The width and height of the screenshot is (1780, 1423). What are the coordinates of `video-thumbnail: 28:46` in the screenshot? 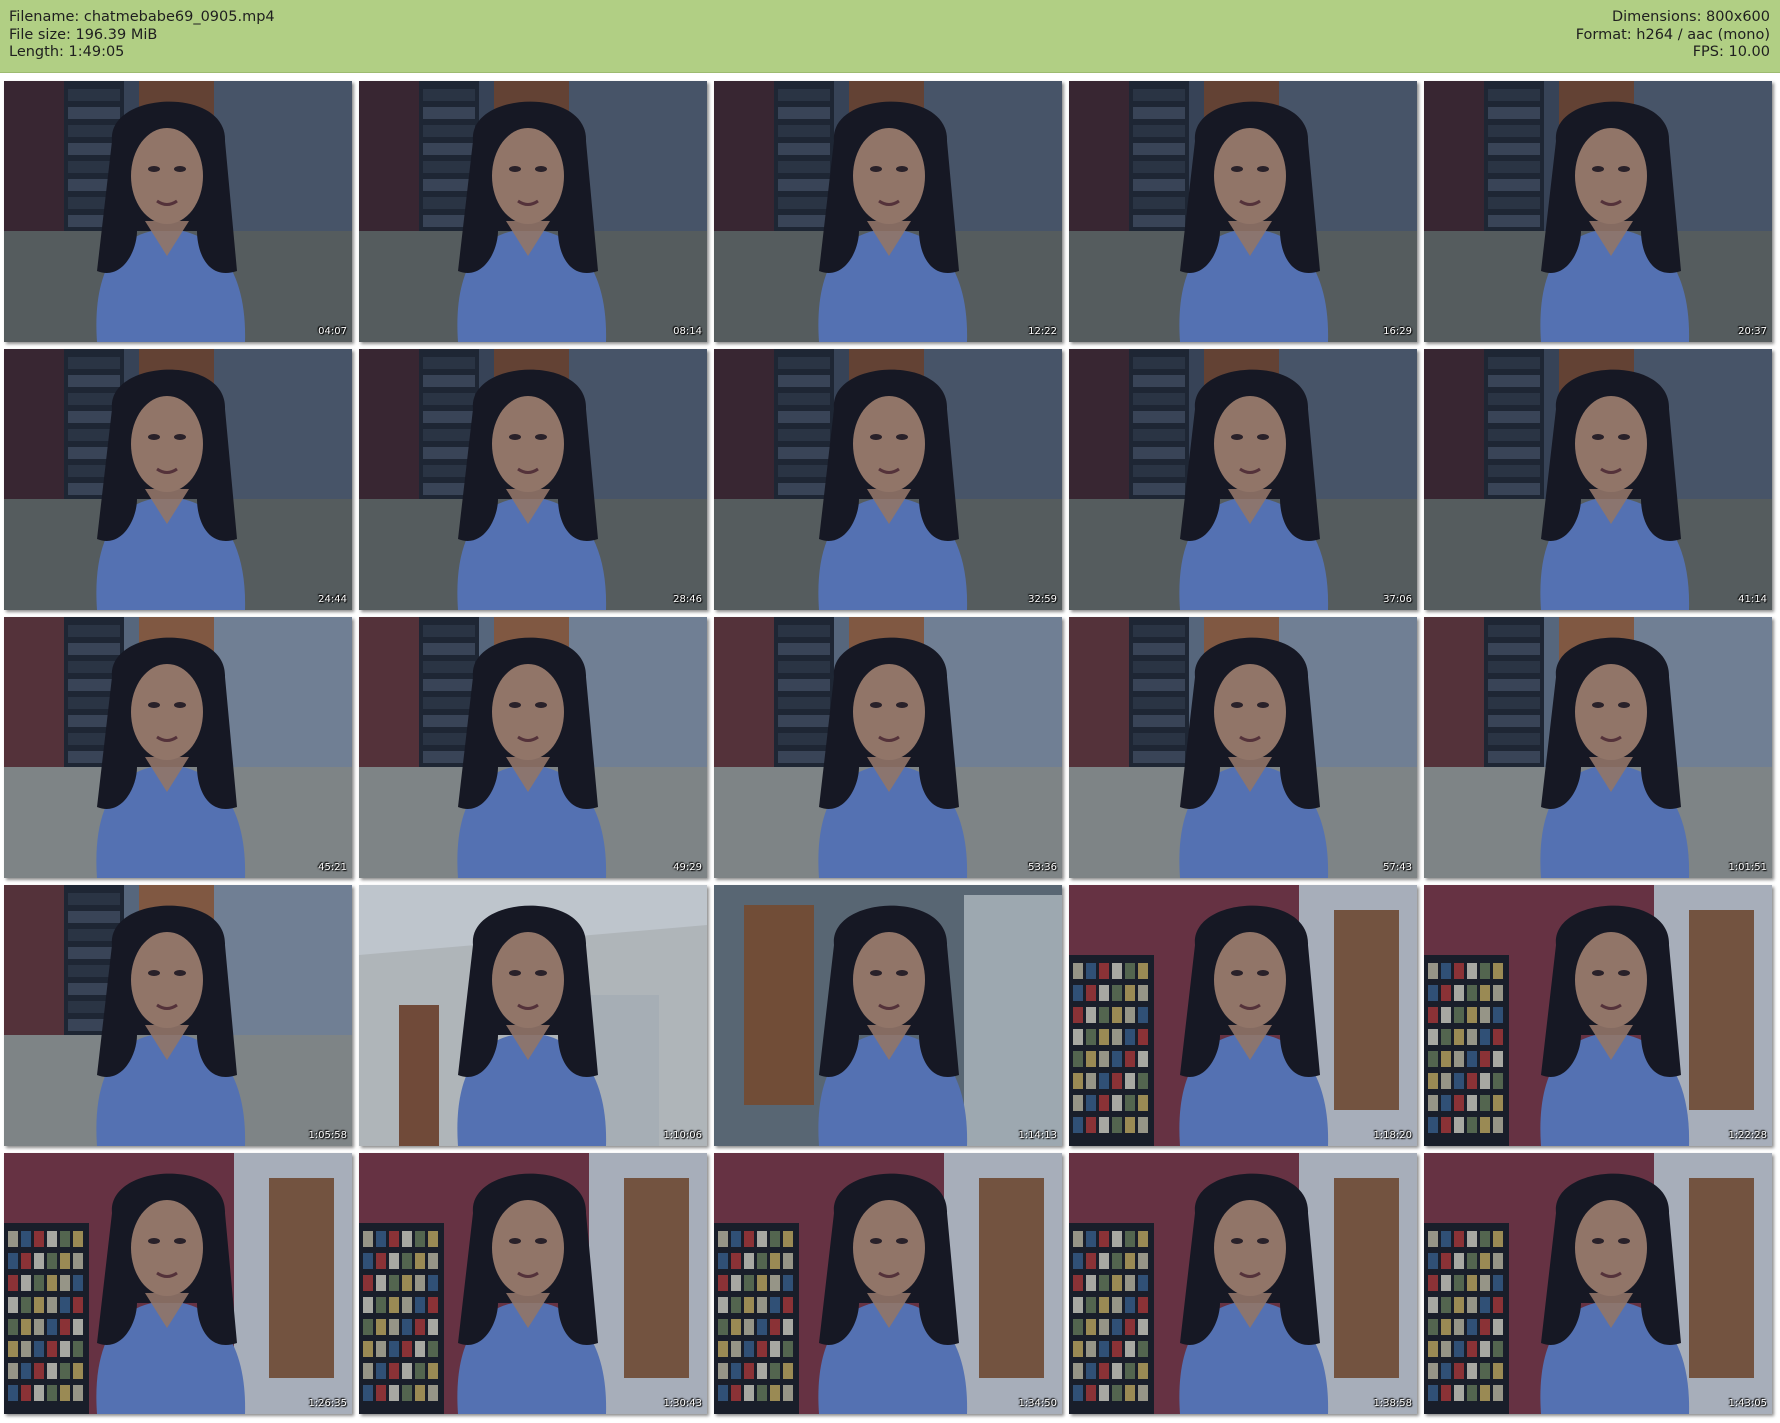 It's located at (533, 479).